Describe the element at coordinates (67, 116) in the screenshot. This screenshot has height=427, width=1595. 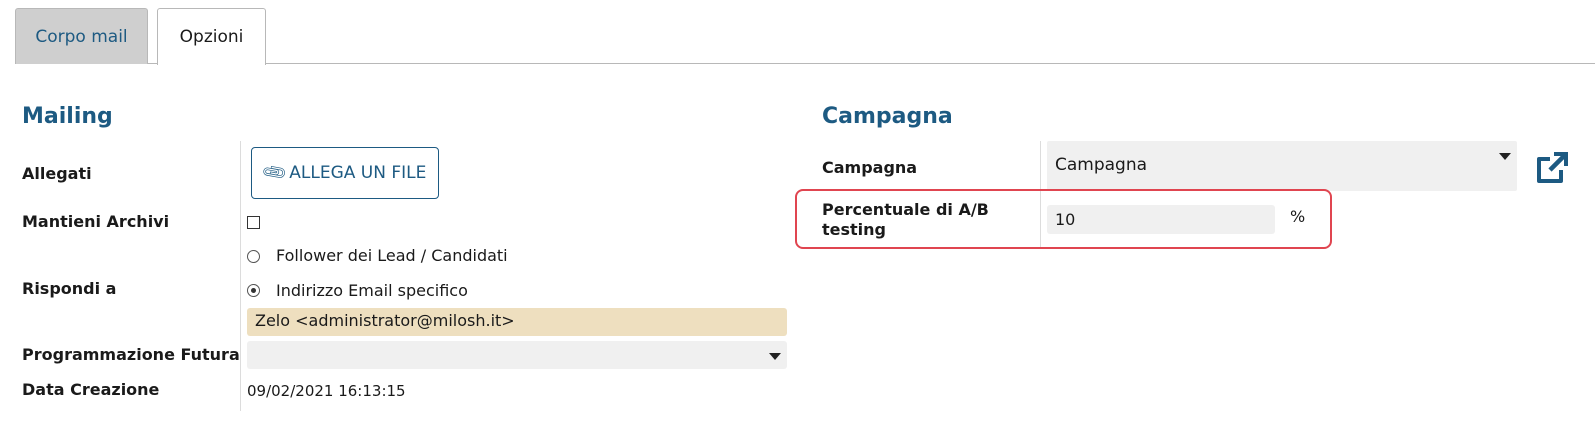
I see `mailing-section-title: Mailing` at that location.